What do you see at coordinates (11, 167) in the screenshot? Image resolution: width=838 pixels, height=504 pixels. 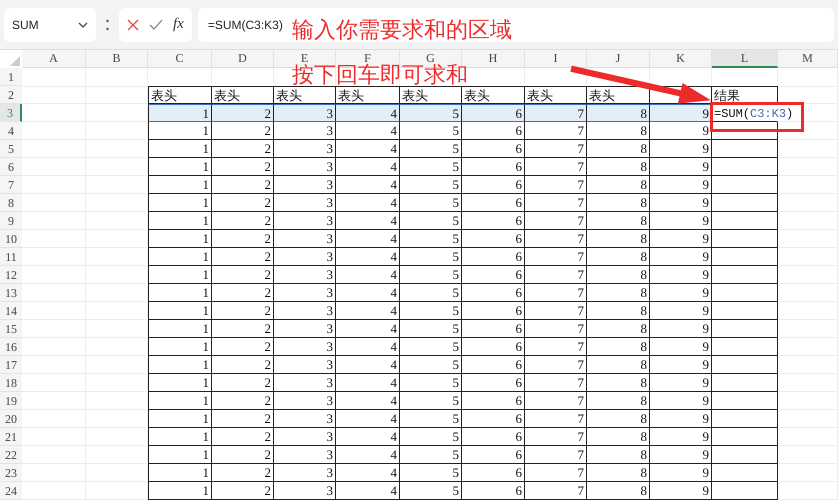 I see `row-header: 6` at bounding box center [11, 167].